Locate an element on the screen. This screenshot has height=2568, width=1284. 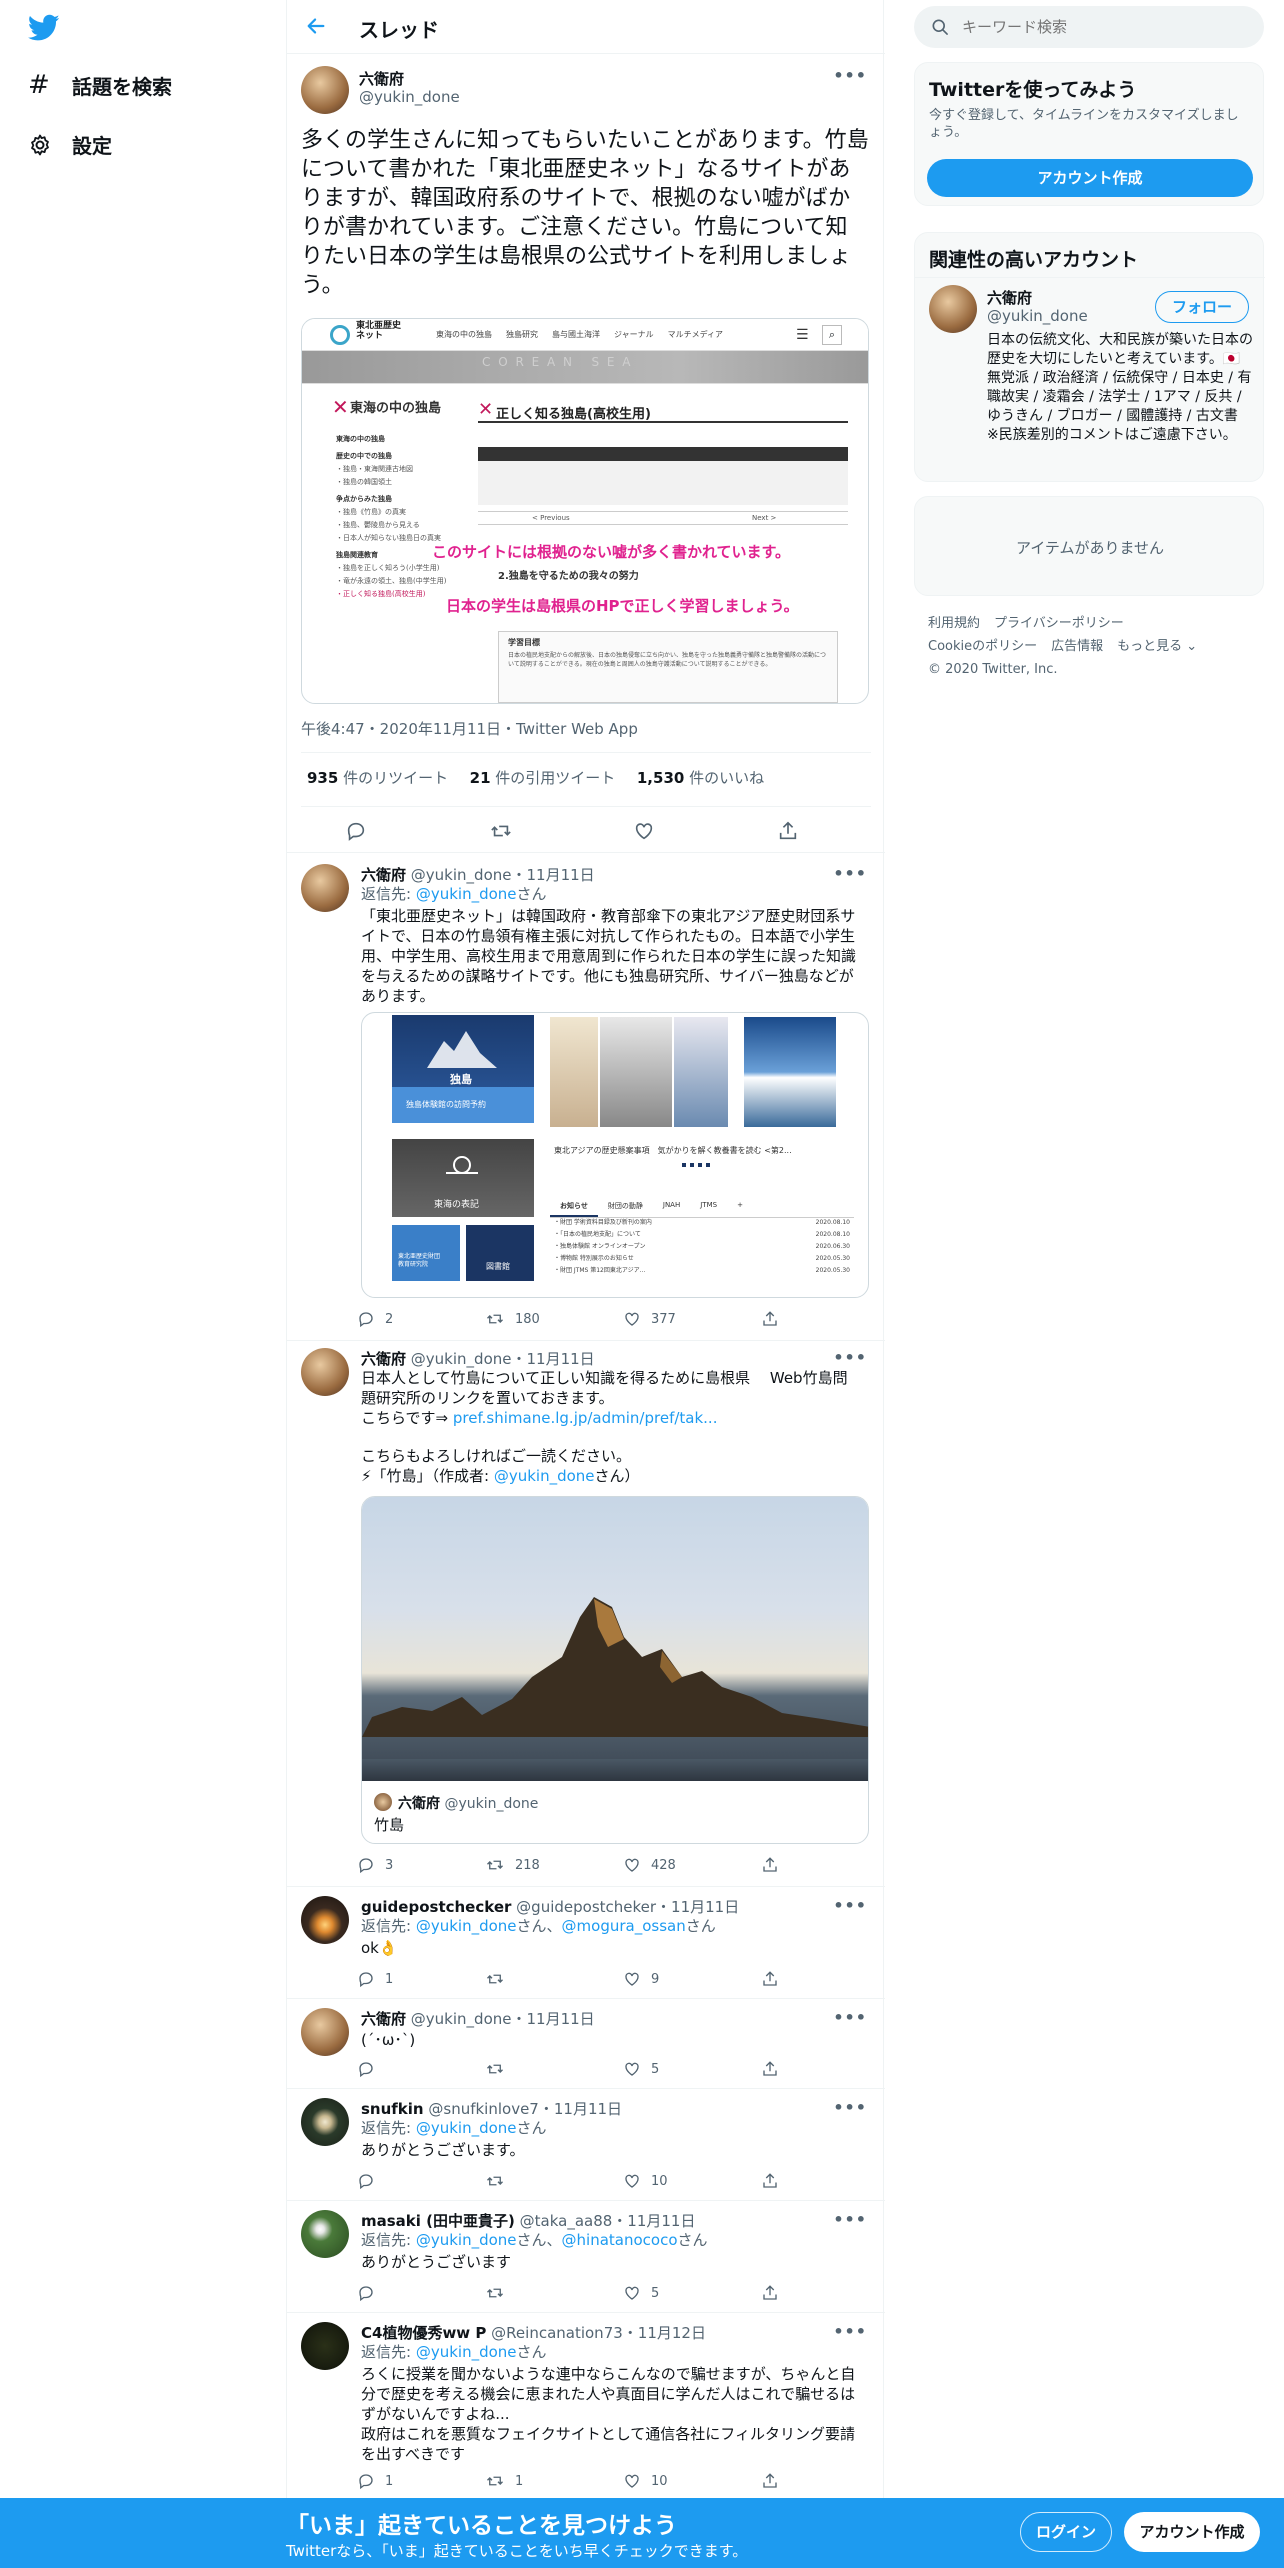
tweet-meta: 午後4:47・2020年11月11日・Twitter Web App is located at coordinates (469, 728).